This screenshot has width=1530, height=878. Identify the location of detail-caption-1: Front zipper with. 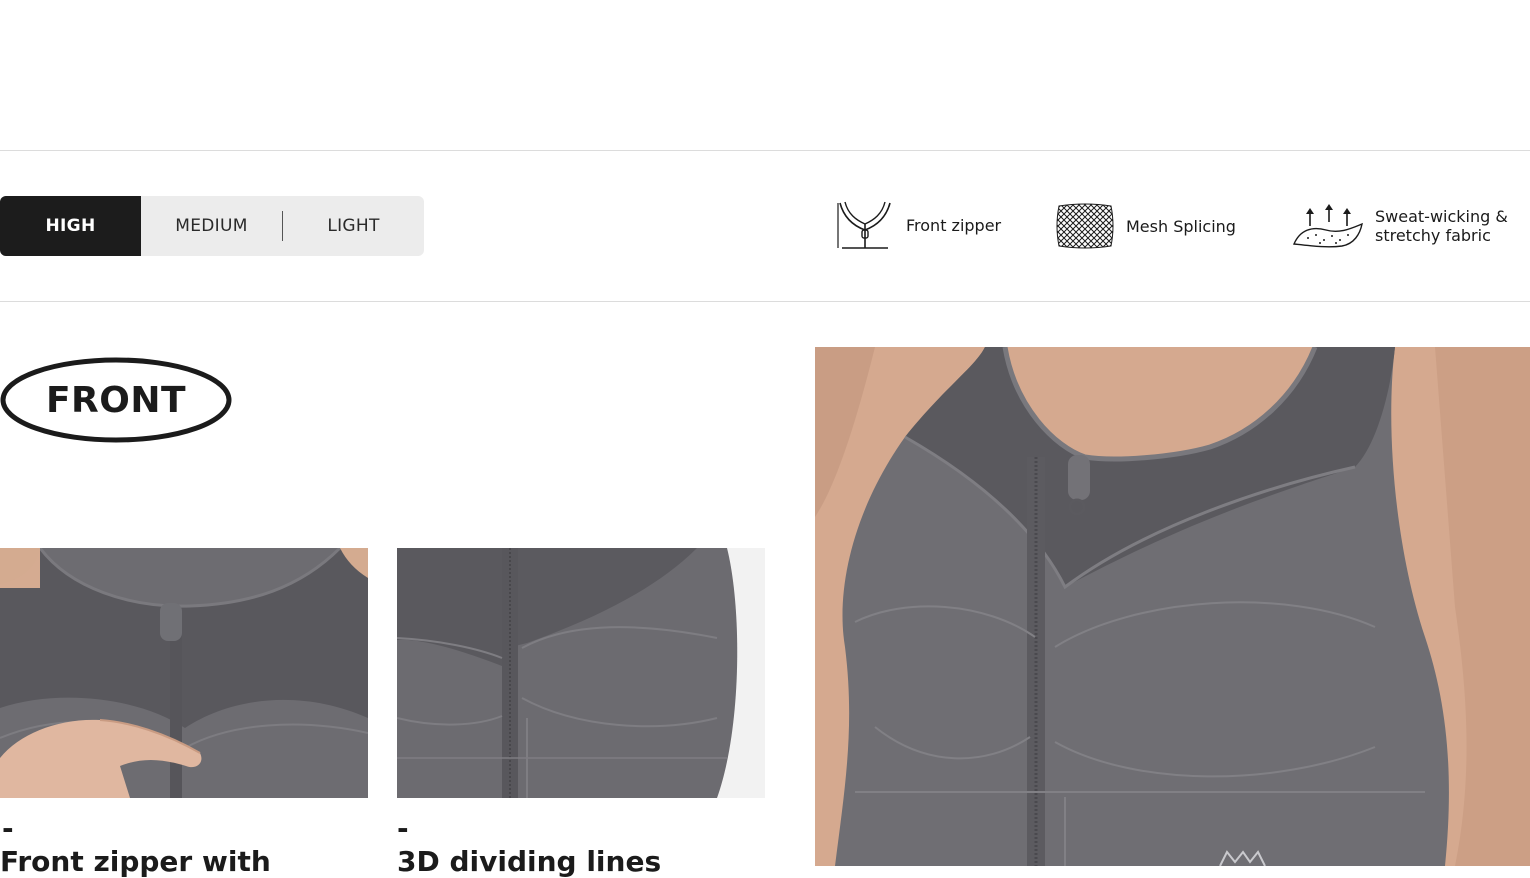
(135, 861).